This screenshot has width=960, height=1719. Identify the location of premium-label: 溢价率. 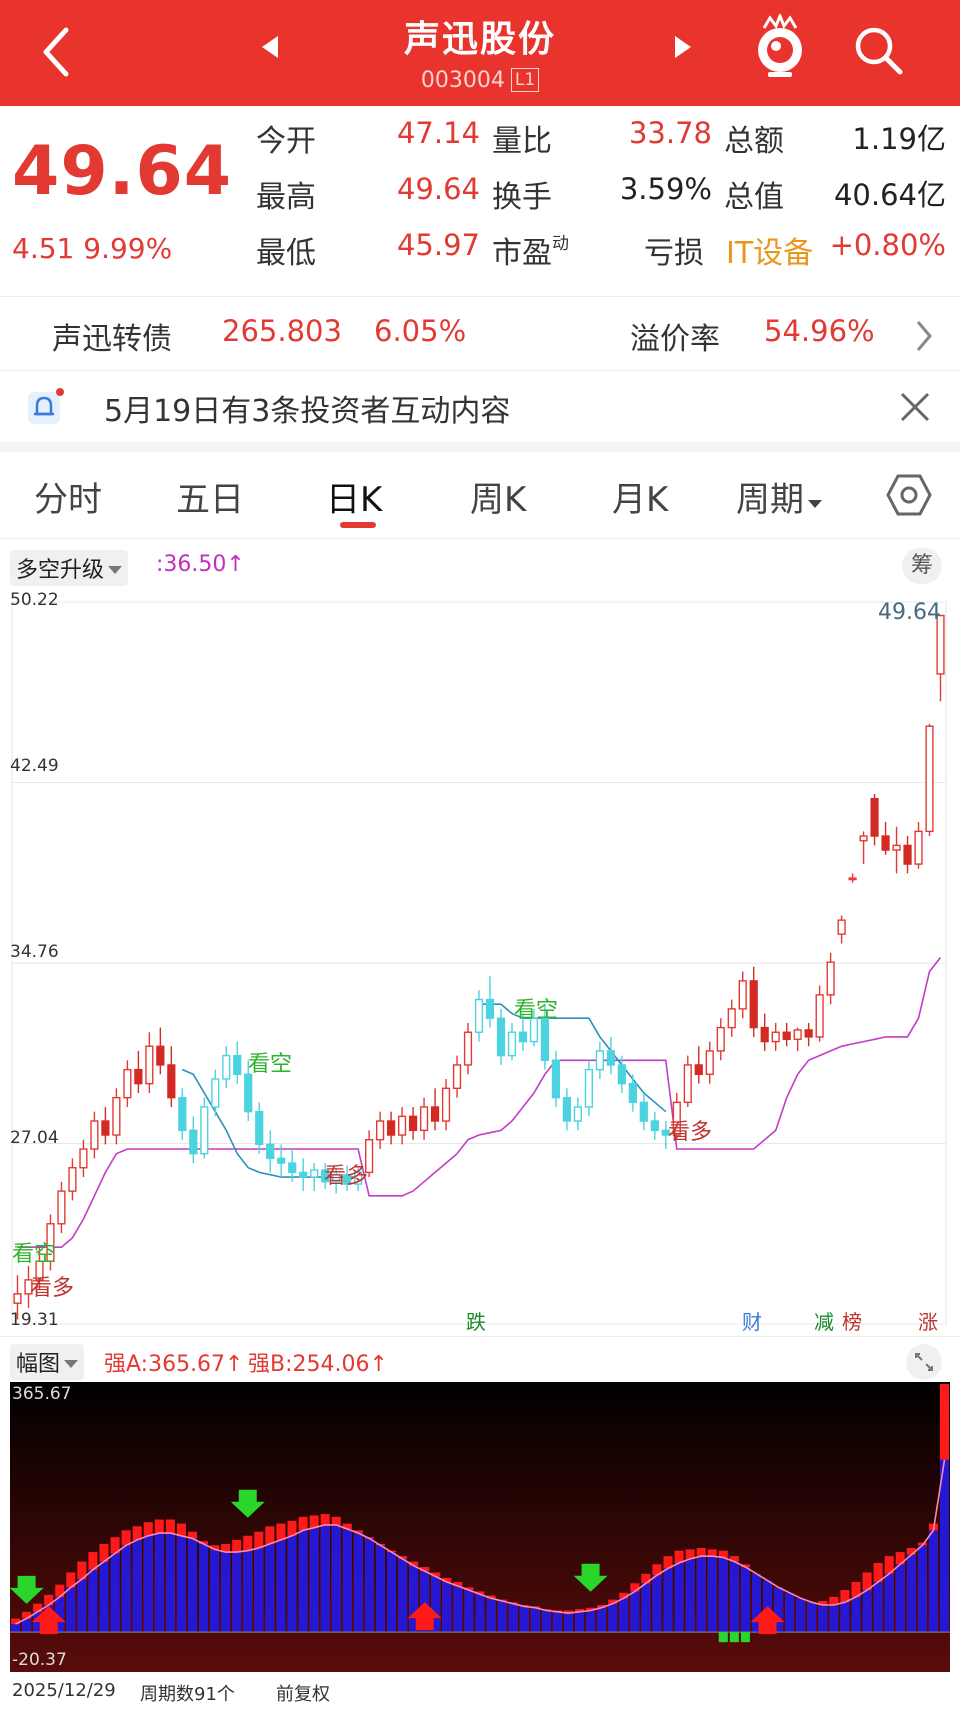
(675, 339).